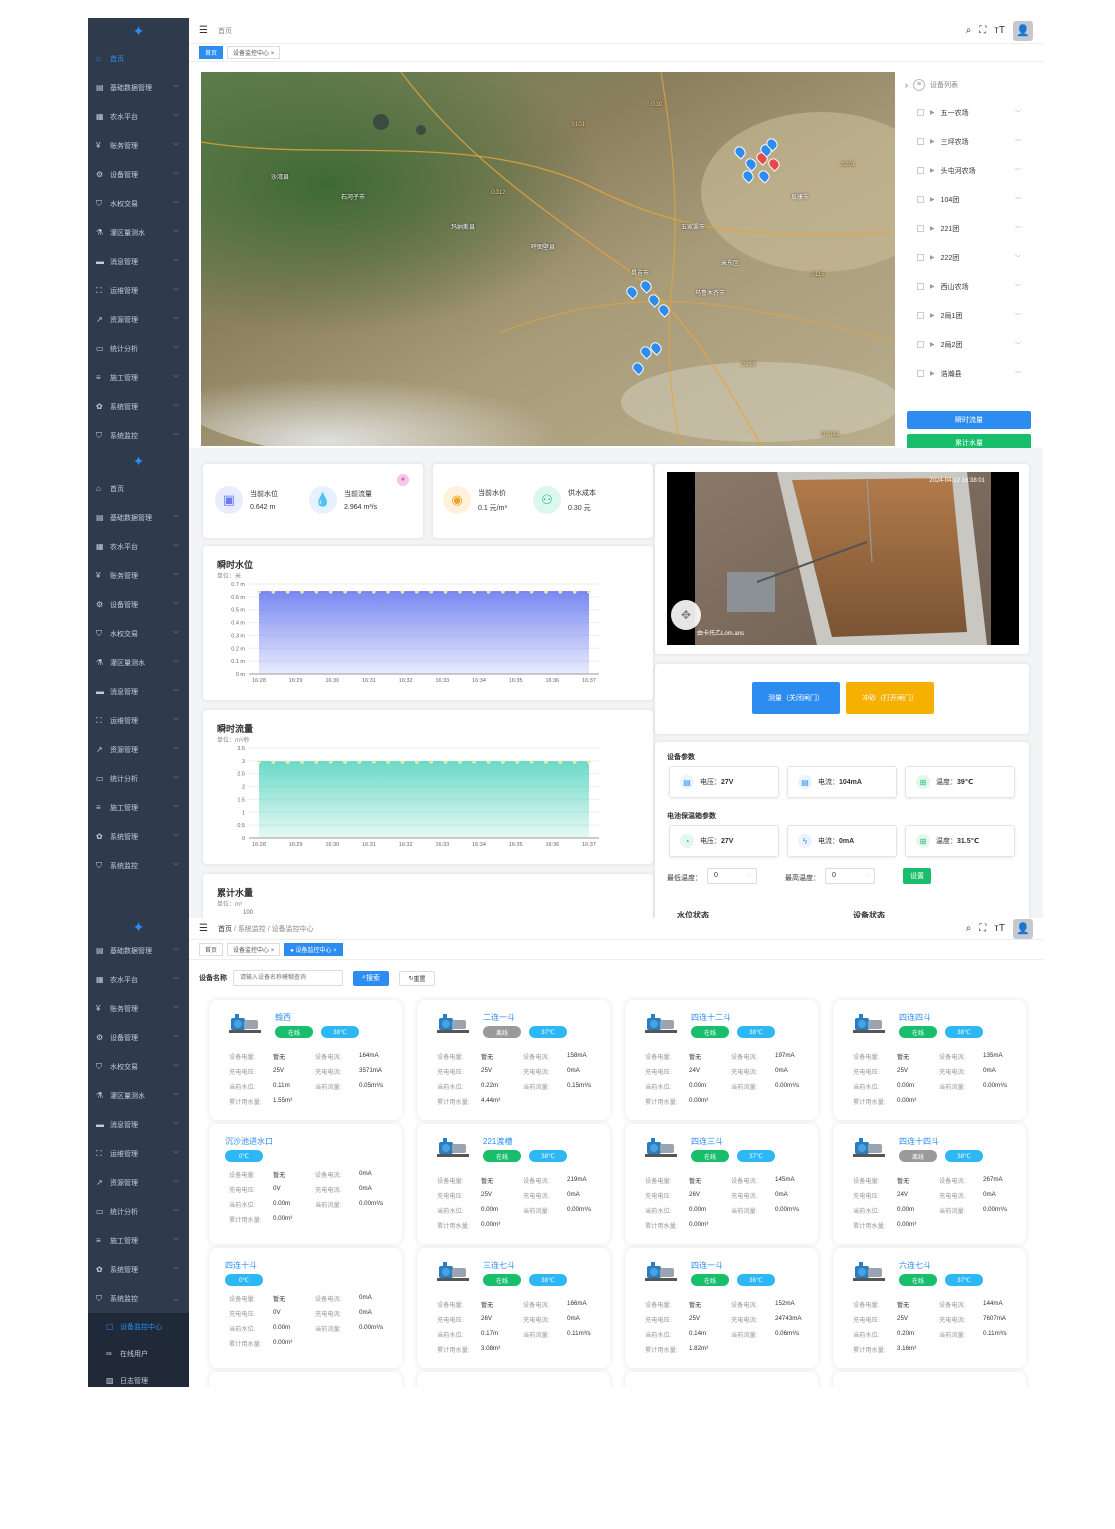 This screenshot has height=1529, width=1115. What do you see at coordinates (138, 145) in the screenshot?
I see `sidebar-item-2: ¥ 账务管理 ﹀` at bounding box center [138, 145].